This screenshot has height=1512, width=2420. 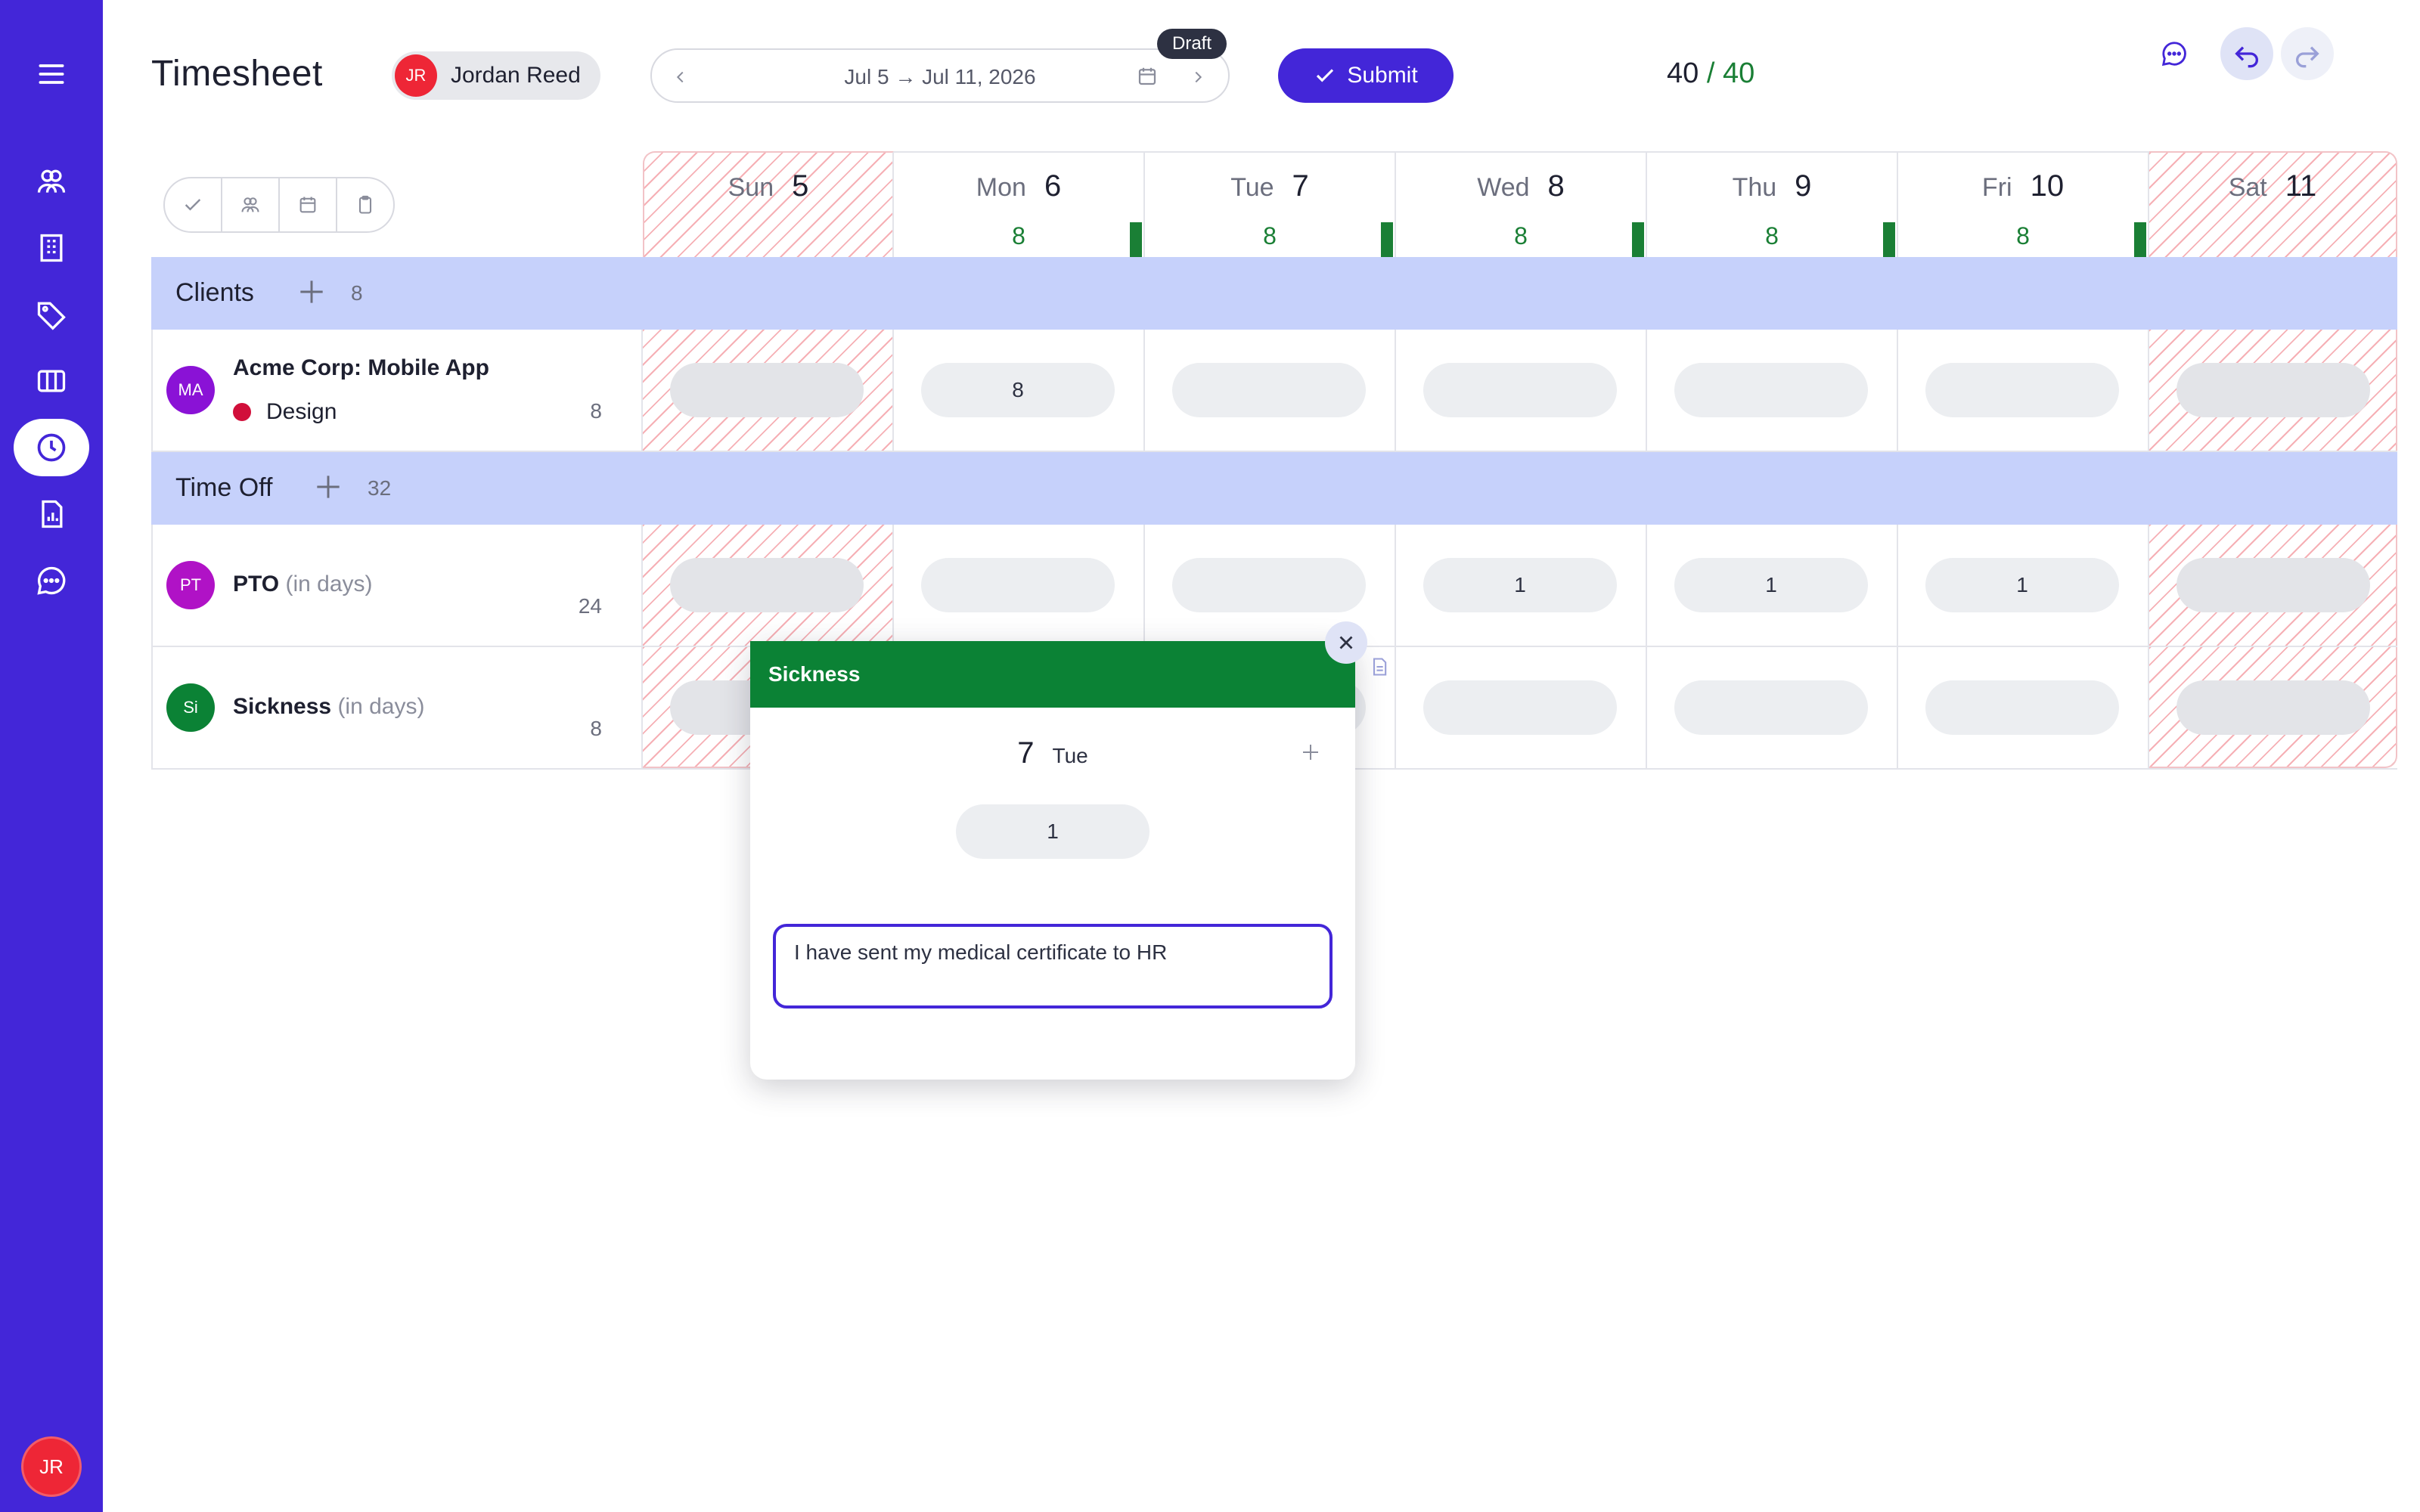 I want to click on day-name: Fri, so click(x=1996, y=187).